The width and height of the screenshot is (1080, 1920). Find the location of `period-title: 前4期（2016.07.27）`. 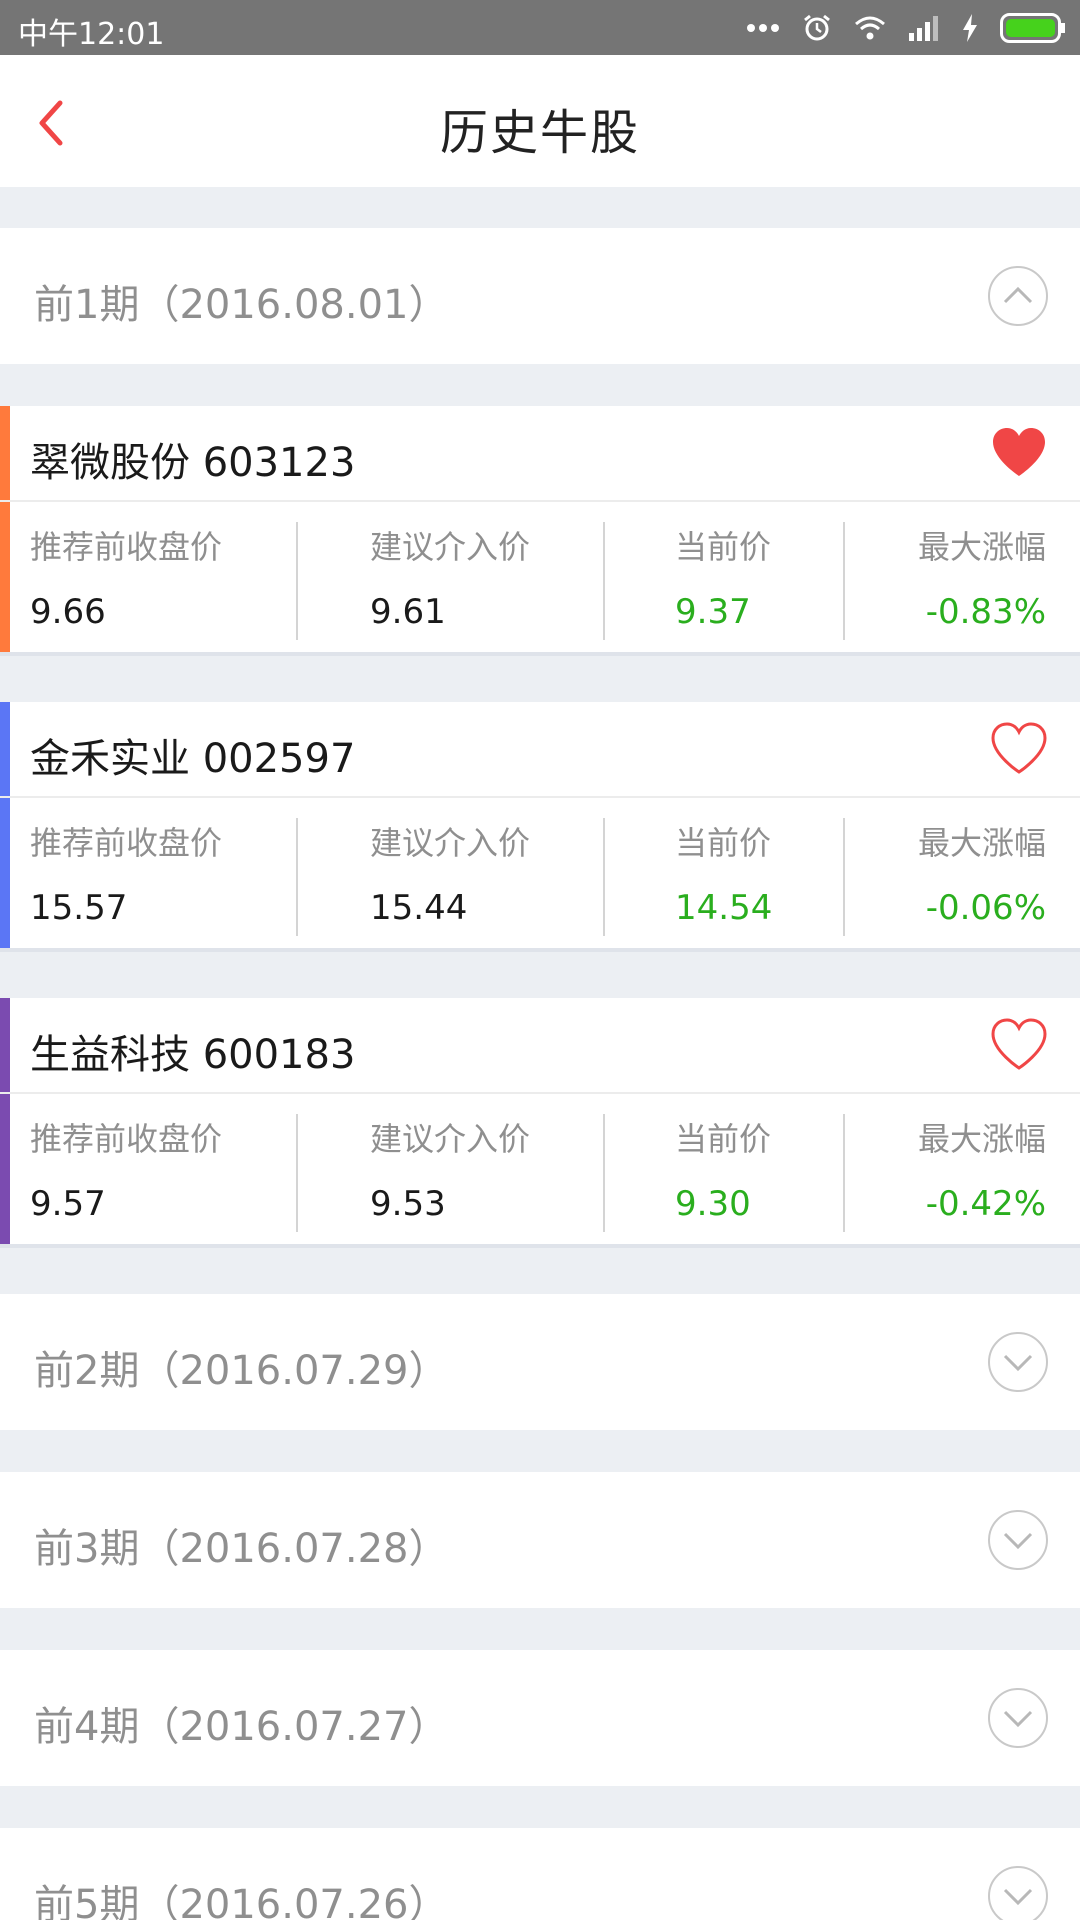

period-title: 前4期（2016.07.27） is located at coordinates (241, 1727).